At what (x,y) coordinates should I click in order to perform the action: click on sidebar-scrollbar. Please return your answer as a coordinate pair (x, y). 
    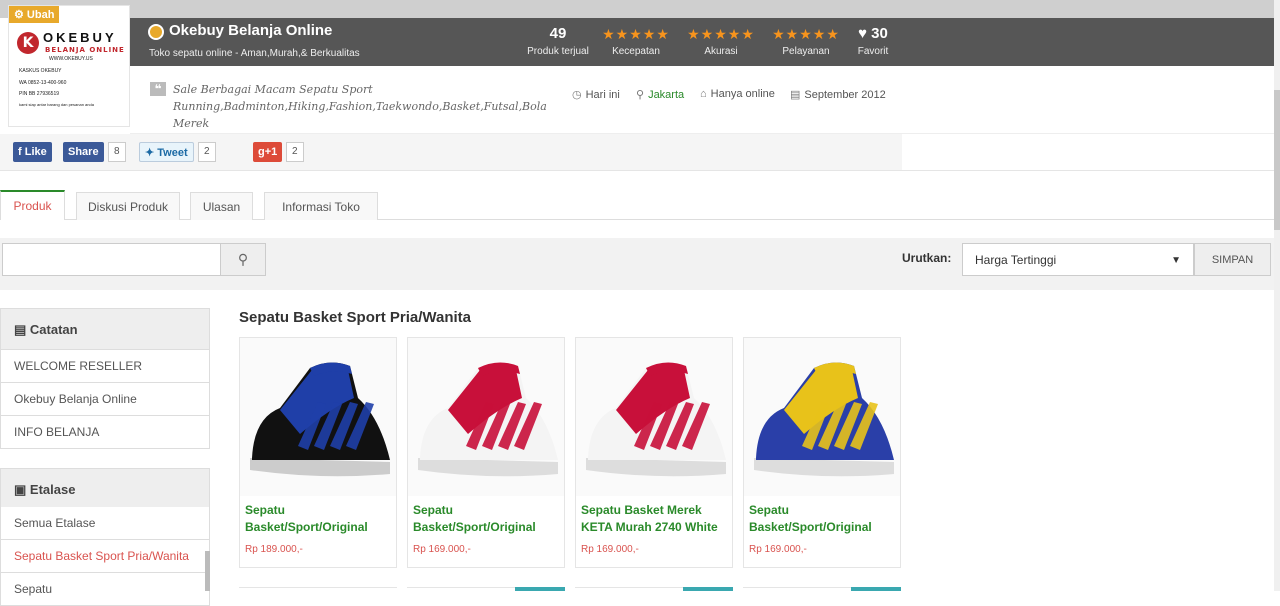
    Looking at the image, I should click on (207, 571).